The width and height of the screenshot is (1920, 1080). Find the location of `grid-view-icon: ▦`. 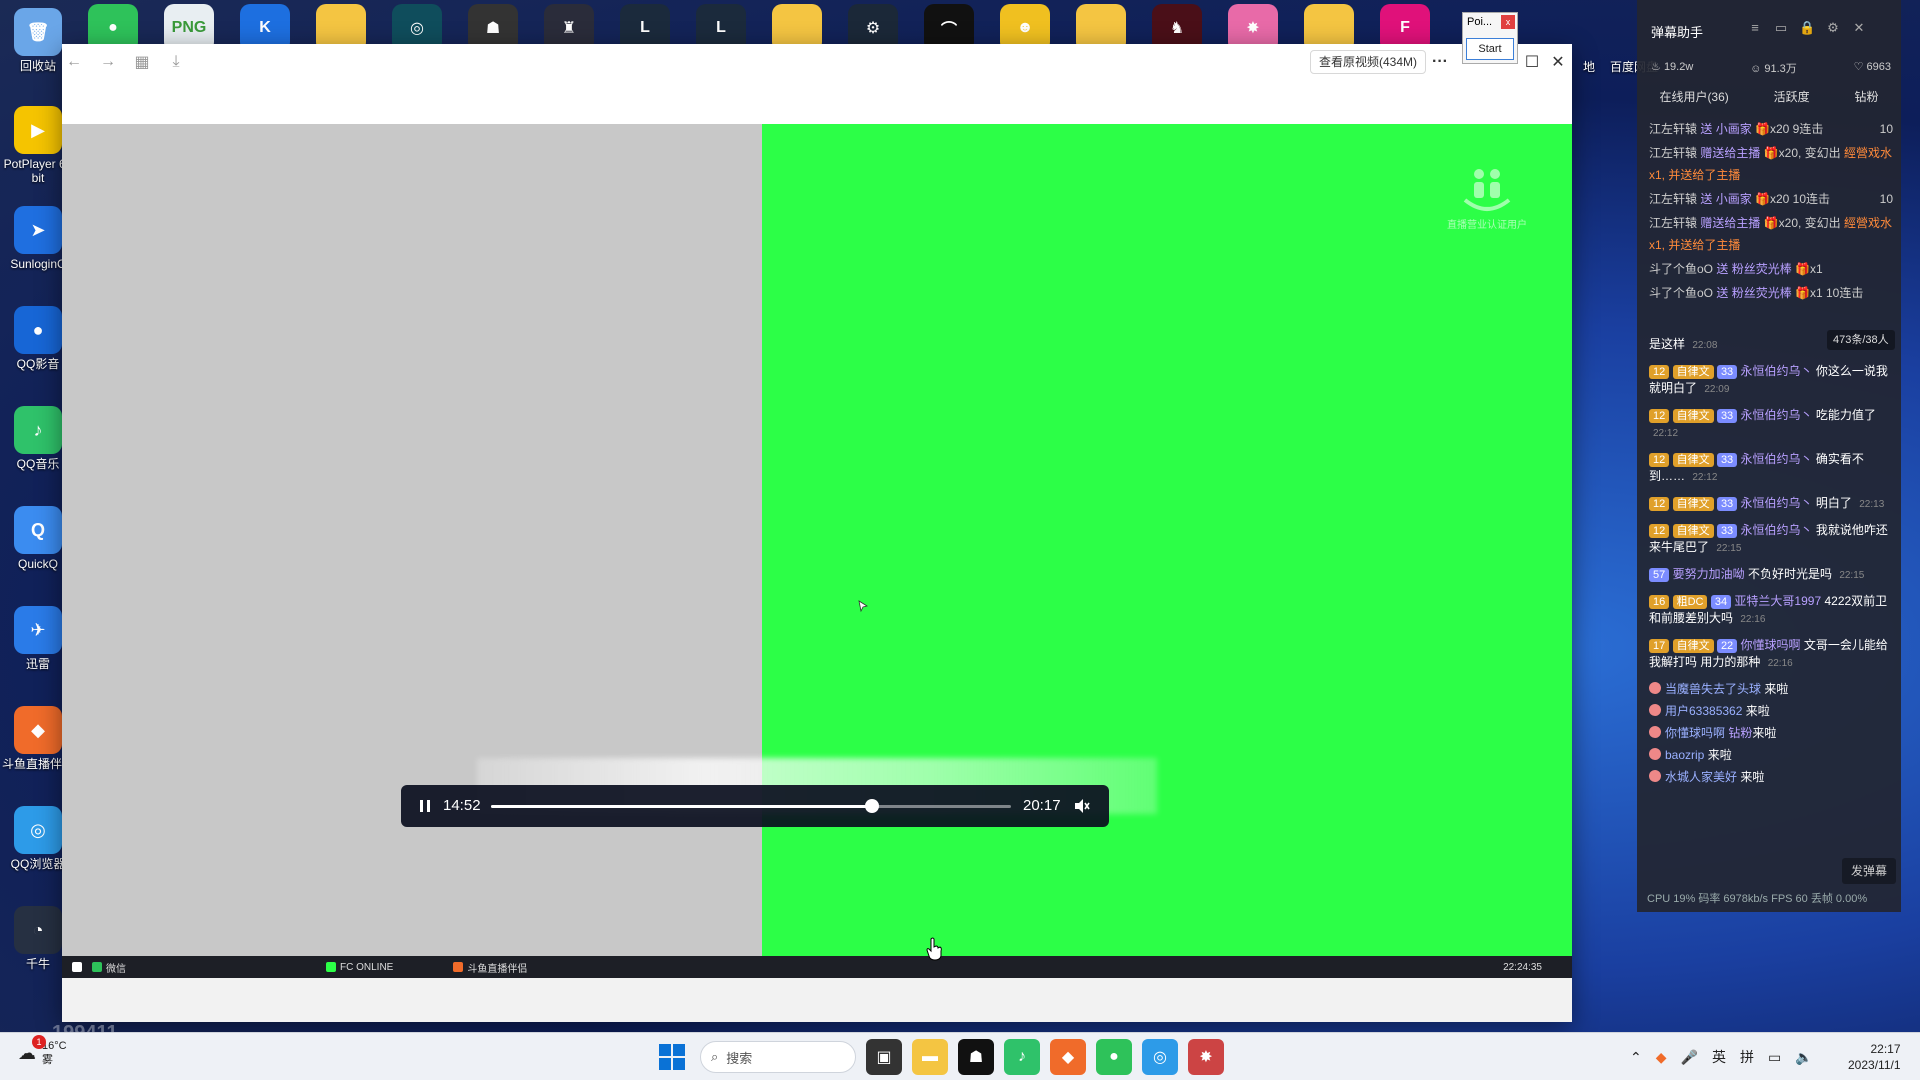

grid-view-icon: ▦ is located at coordinates (142, 62).